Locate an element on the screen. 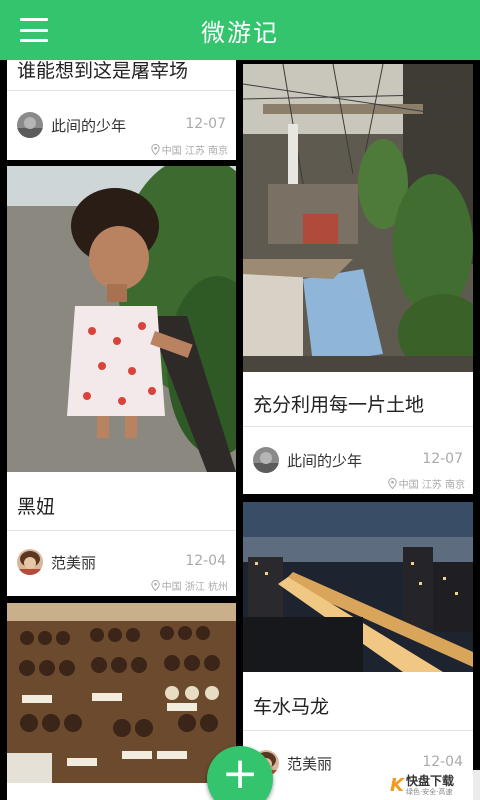 The width and height of the screenshot is (480, 800). plus-icon: + is located at coordinates (240, 773).